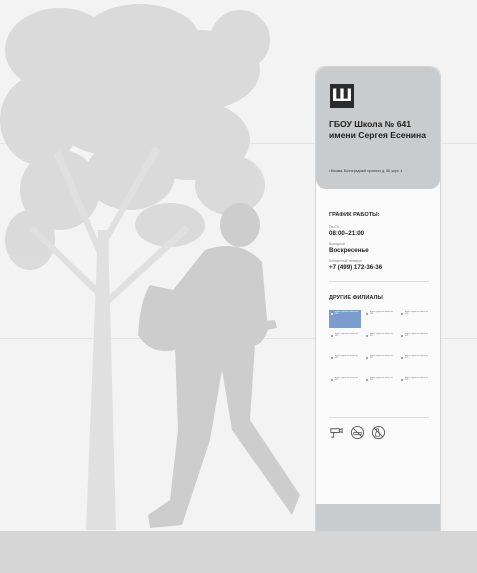  Describe the element at coordinates (356, 267) in the screenshot. I see `phone-number: +7 (499) 172-36-36` at that location.